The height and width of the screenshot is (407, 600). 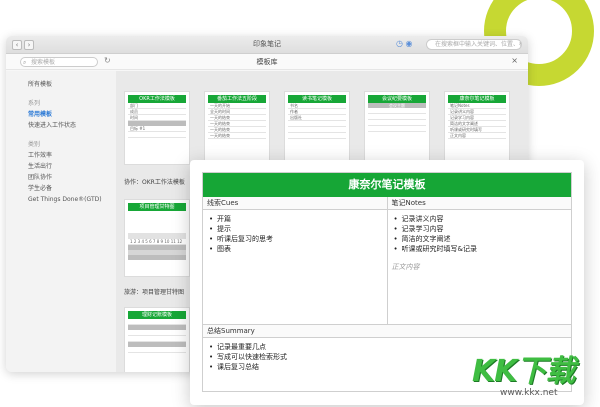 I want to click on sidebar-item-efficiency: 工作效率, so click(x=72, y=155).